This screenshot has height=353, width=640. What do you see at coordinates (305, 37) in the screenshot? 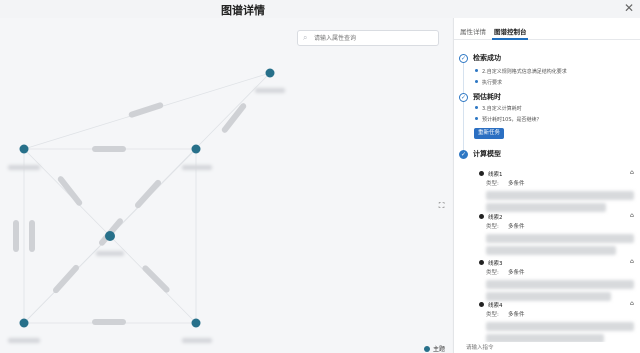
I see `search-icon: ⌕` at bounding box center [305, 37].